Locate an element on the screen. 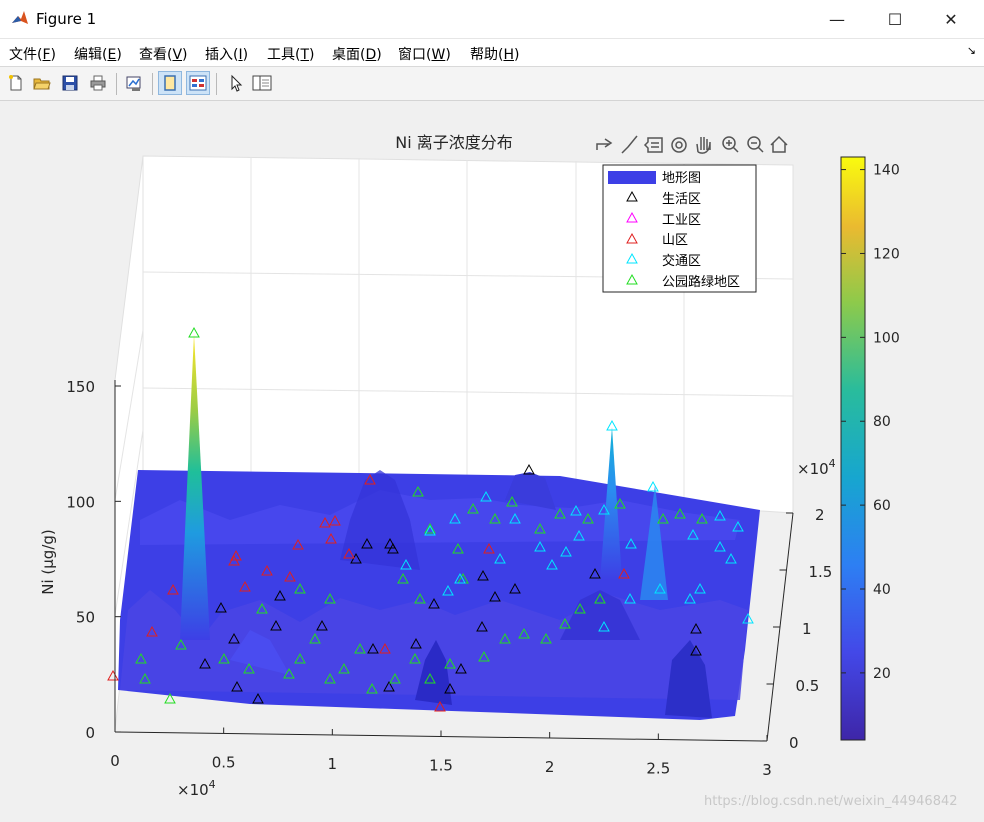  data-tips-icon is located at coordinates (653, 146).